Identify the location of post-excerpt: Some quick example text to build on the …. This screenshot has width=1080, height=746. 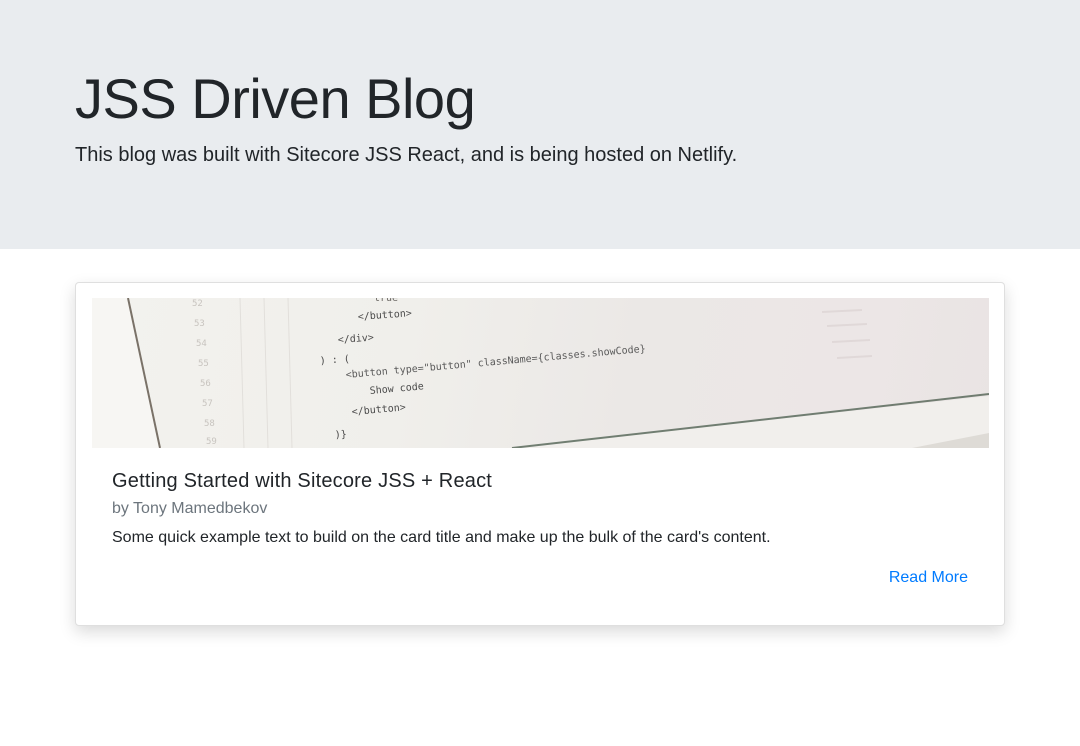
(441, 537).